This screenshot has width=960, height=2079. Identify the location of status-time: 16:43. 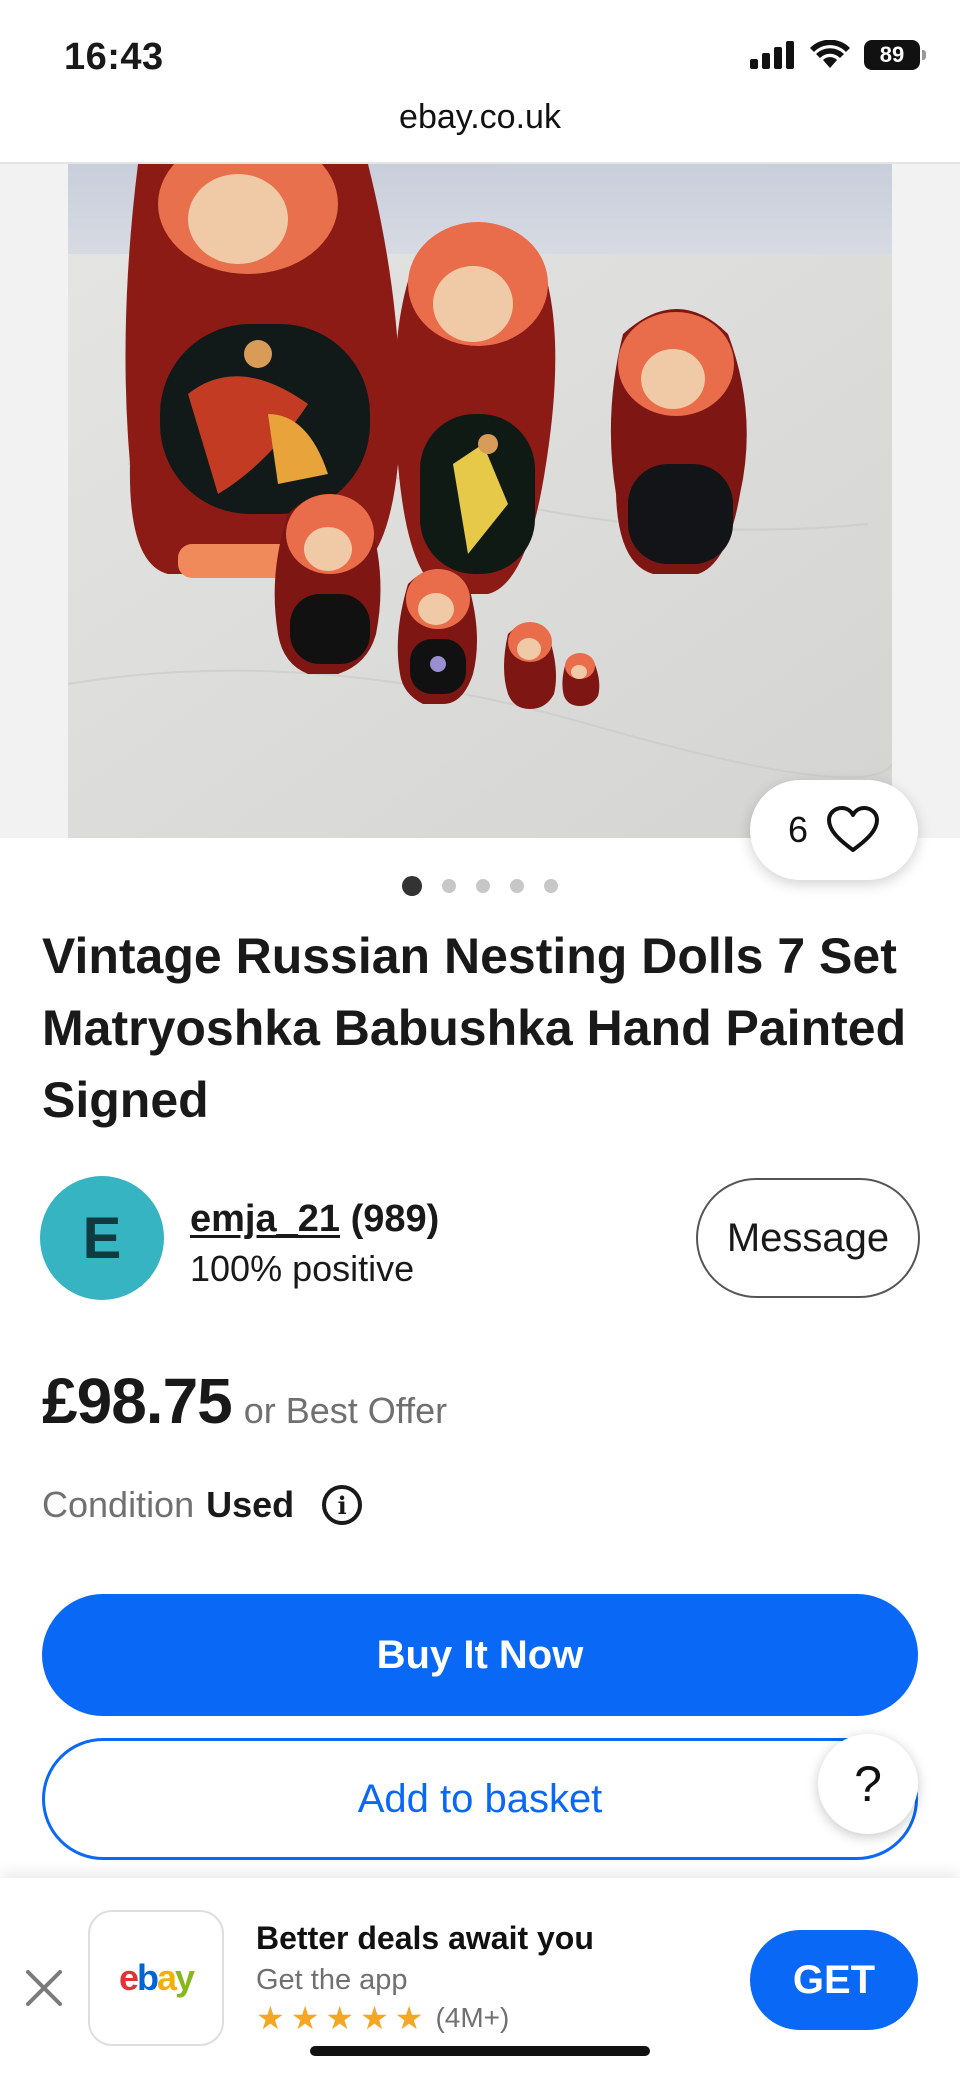
(114, 57).